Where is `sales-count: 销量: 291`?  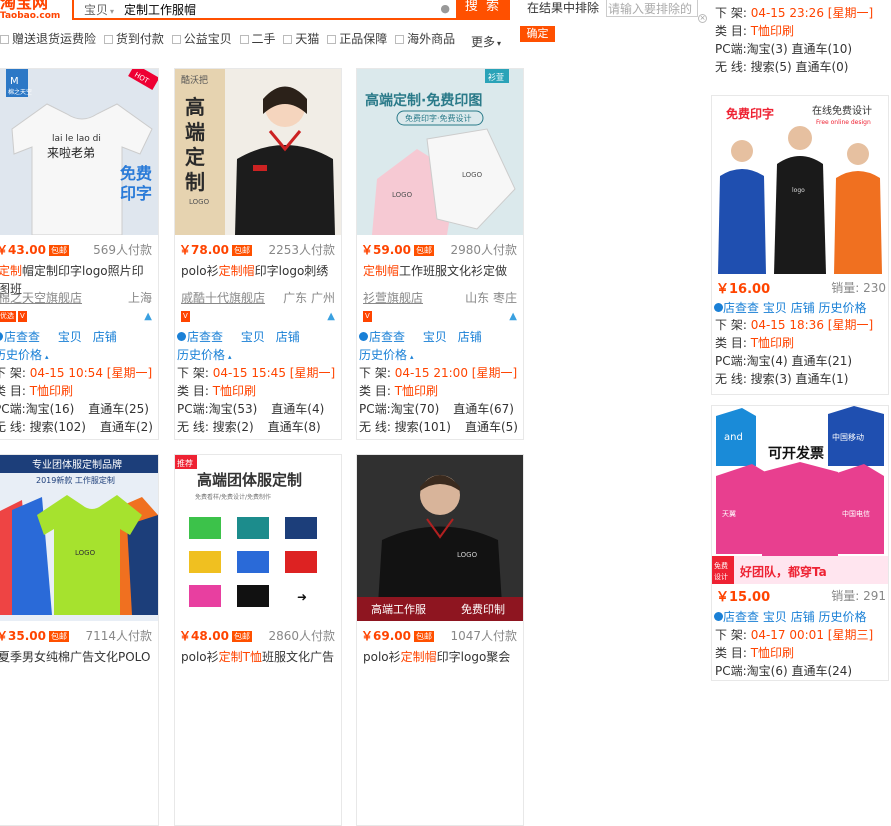 sales-count: 销量: 291 is located at coordinates (858, 596).